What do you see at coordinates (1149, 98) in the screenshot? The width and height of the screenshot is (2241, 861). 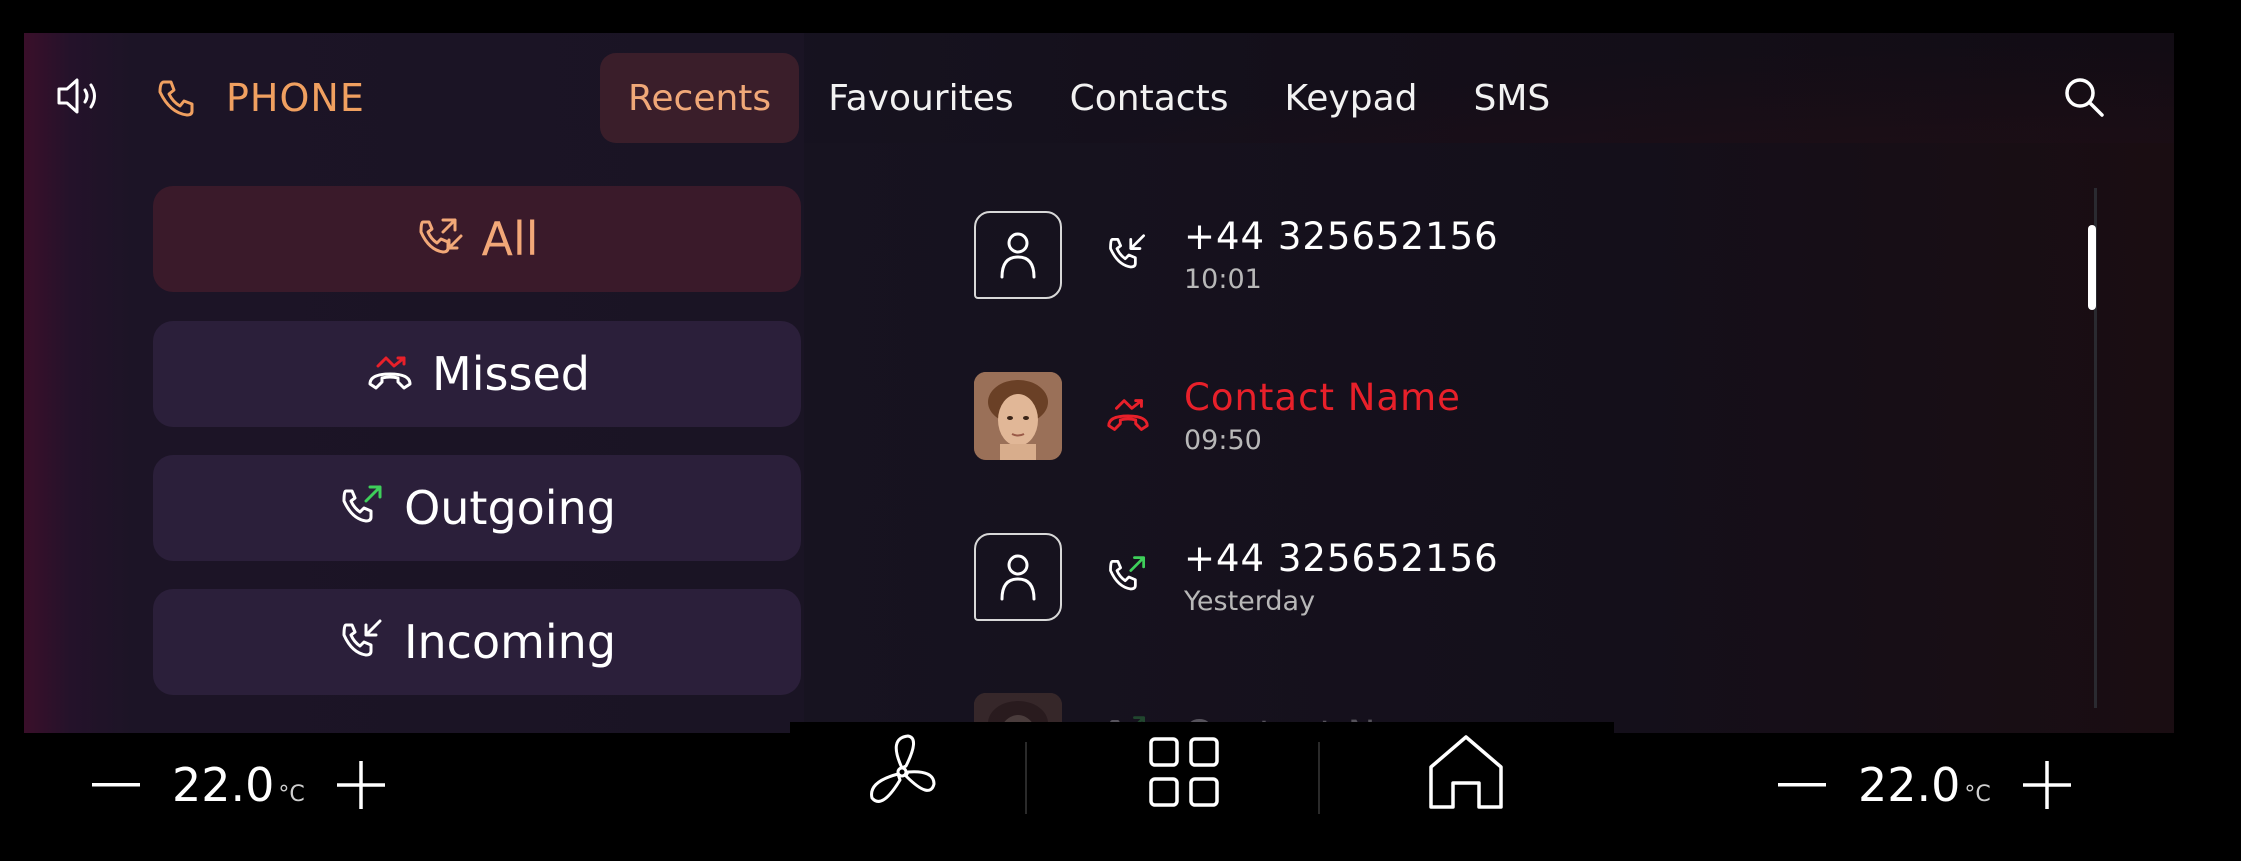 I see `tab-contacts: Contacts` at bounding box center [1149, 98].